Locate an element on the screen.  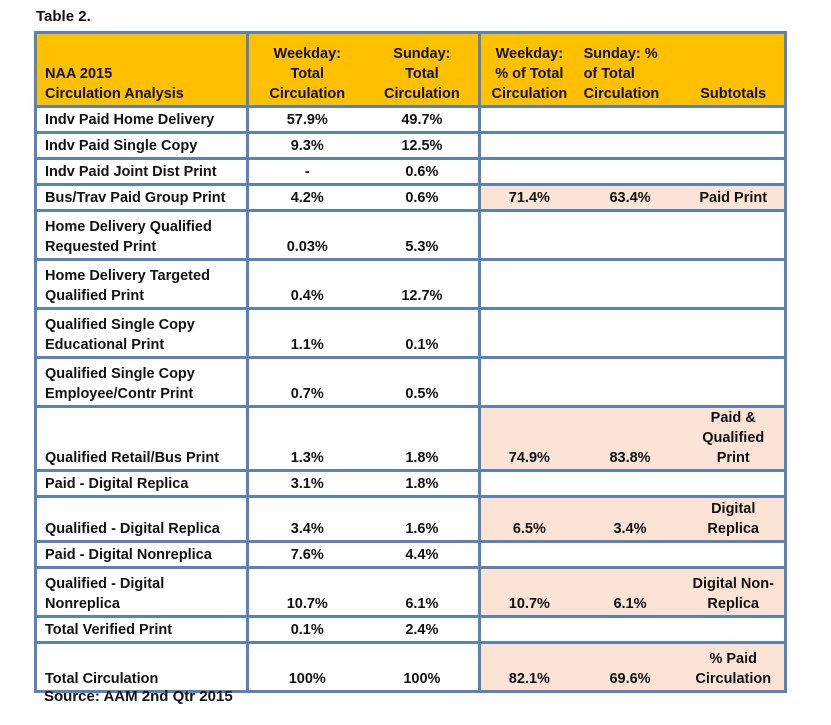
row-label-line: Qualified - Digital Nonreplica is located at coordinates (105, 594).